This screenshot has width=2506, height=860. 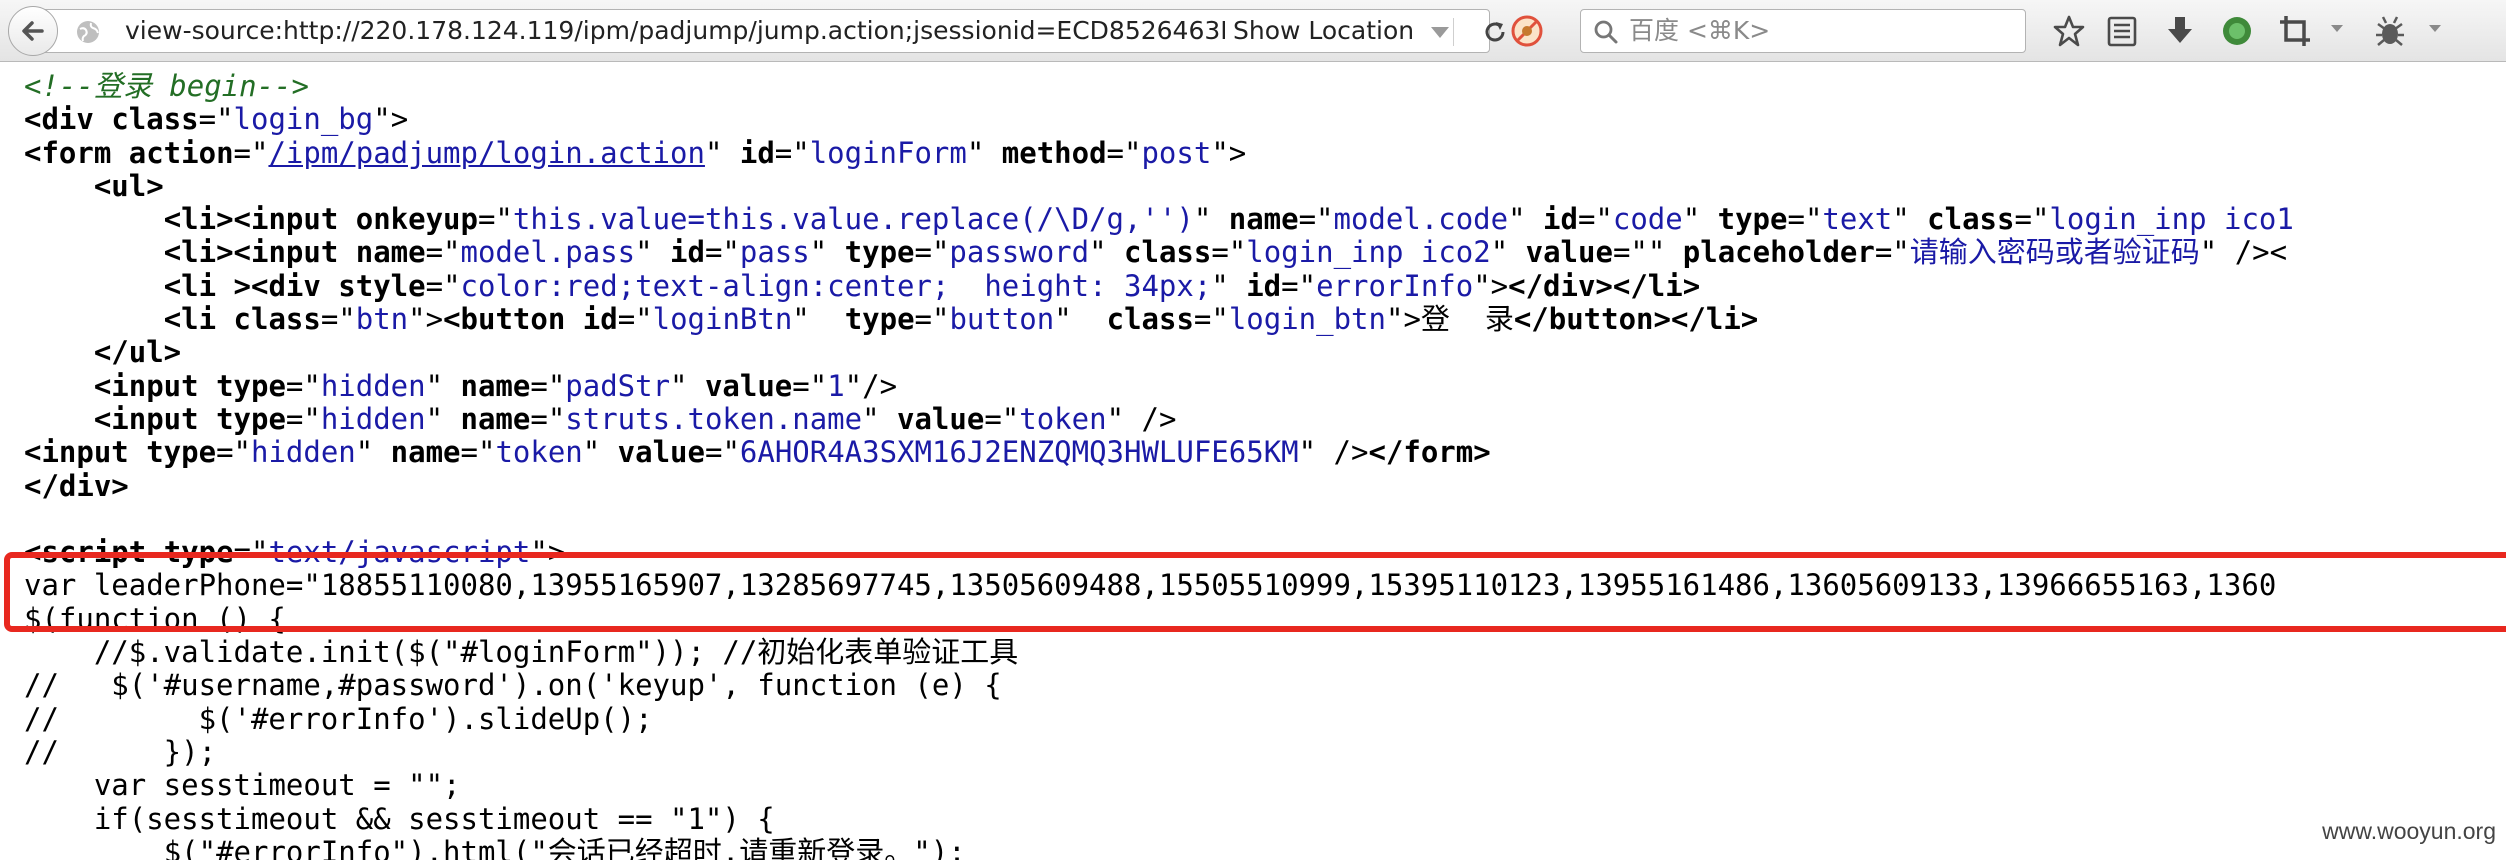 I want to click on shield-extension-icon, so click(x=2237, y=31).